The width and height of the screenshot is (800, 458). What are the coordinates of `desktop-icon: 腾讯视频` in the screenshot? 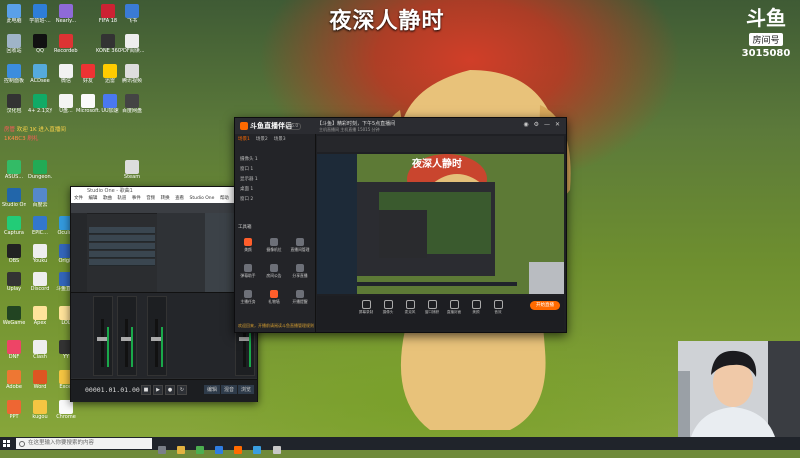 It's located at (132, 74).